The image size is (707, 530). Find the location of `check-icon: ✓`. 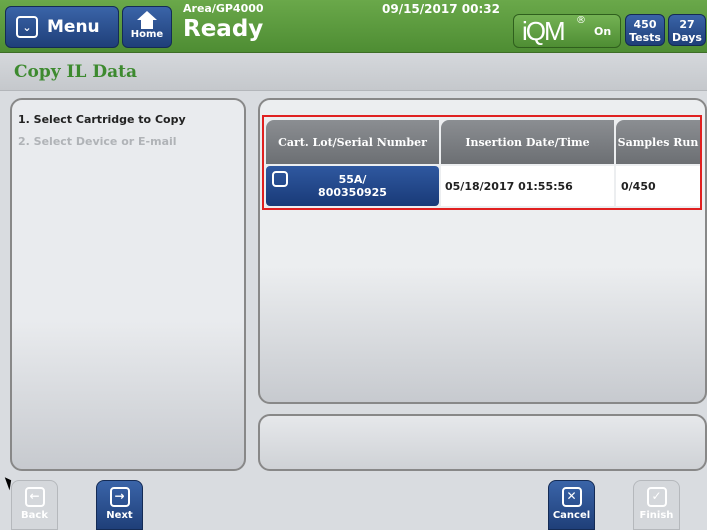

check-icon: ✓ is located at coordinates (656, 497).